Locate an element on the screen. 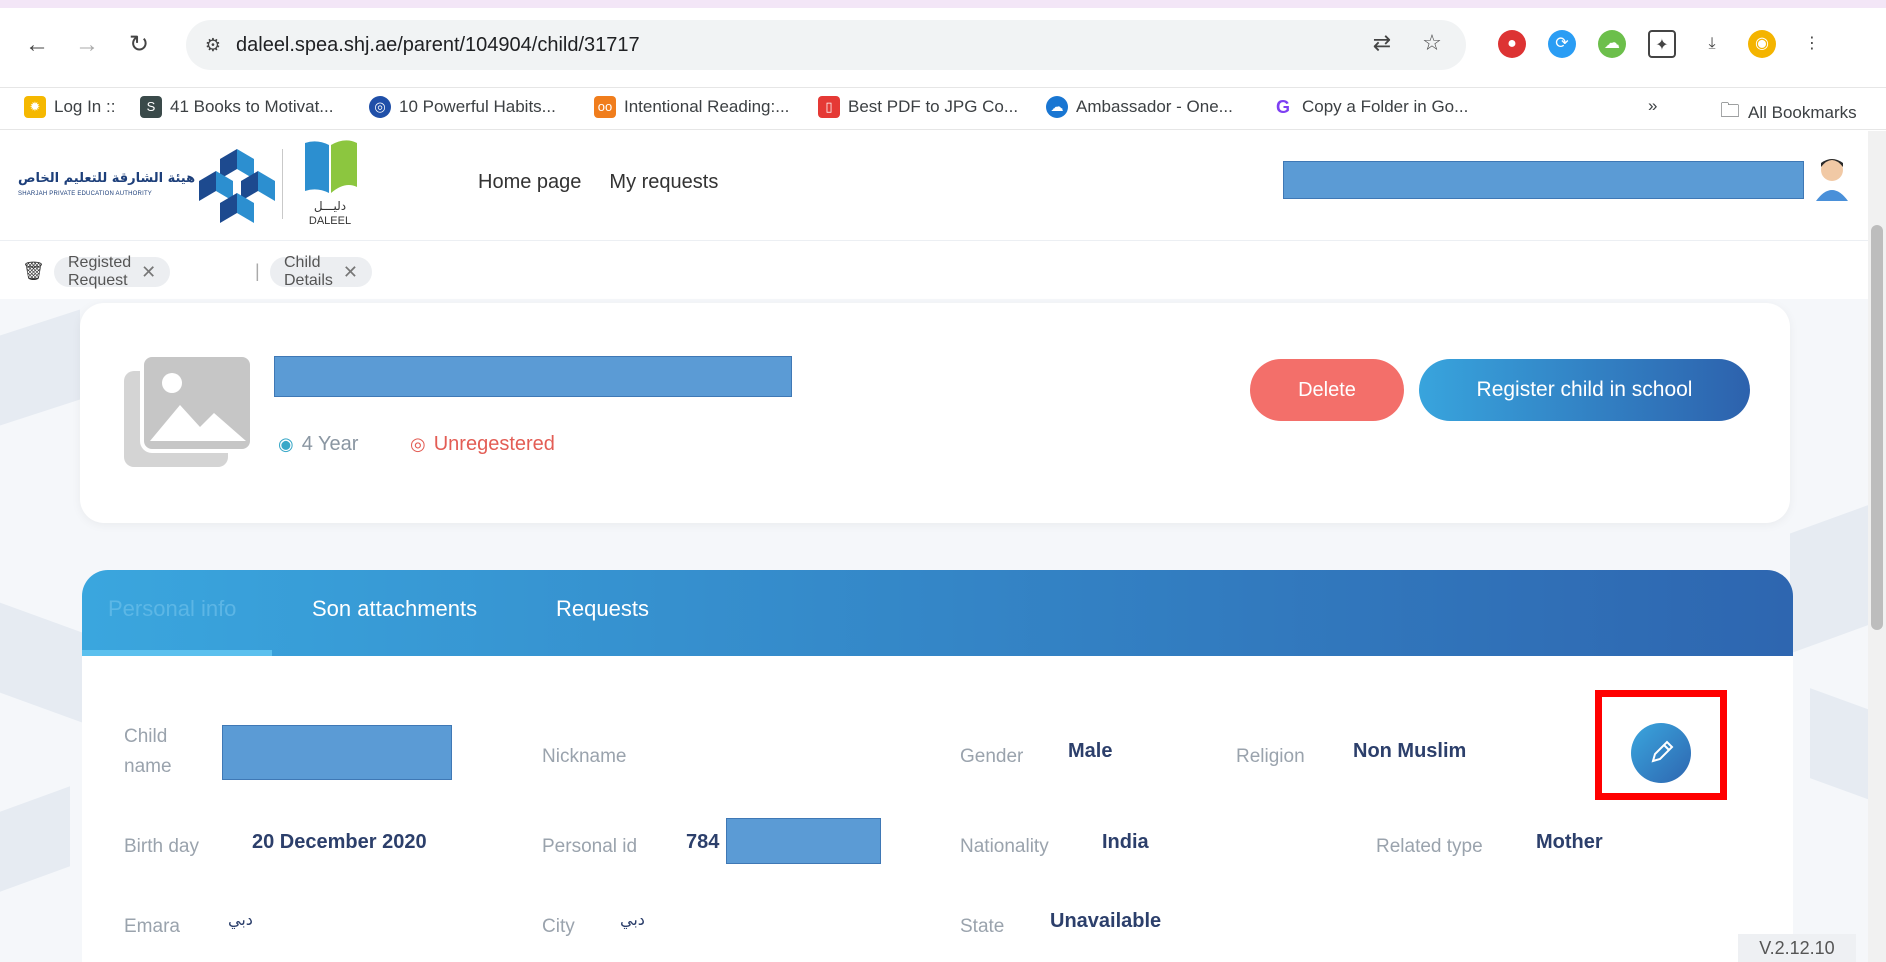  version-label: V.2.12.10 is located at coordinates (1797, 948).